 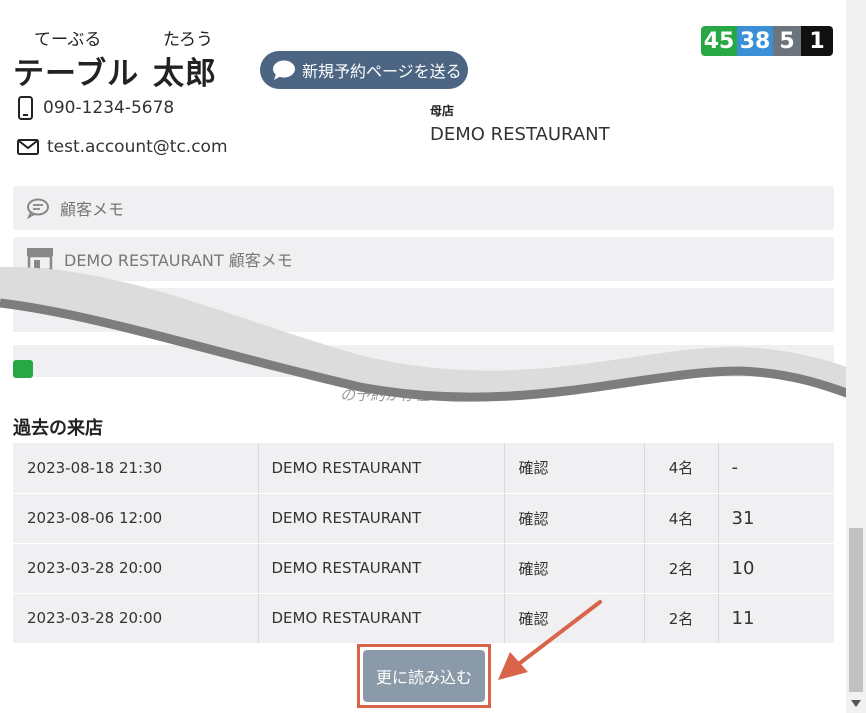 I want to click on visit-datetime: 2023-08-06 12:00, so click(x=136, y=518).